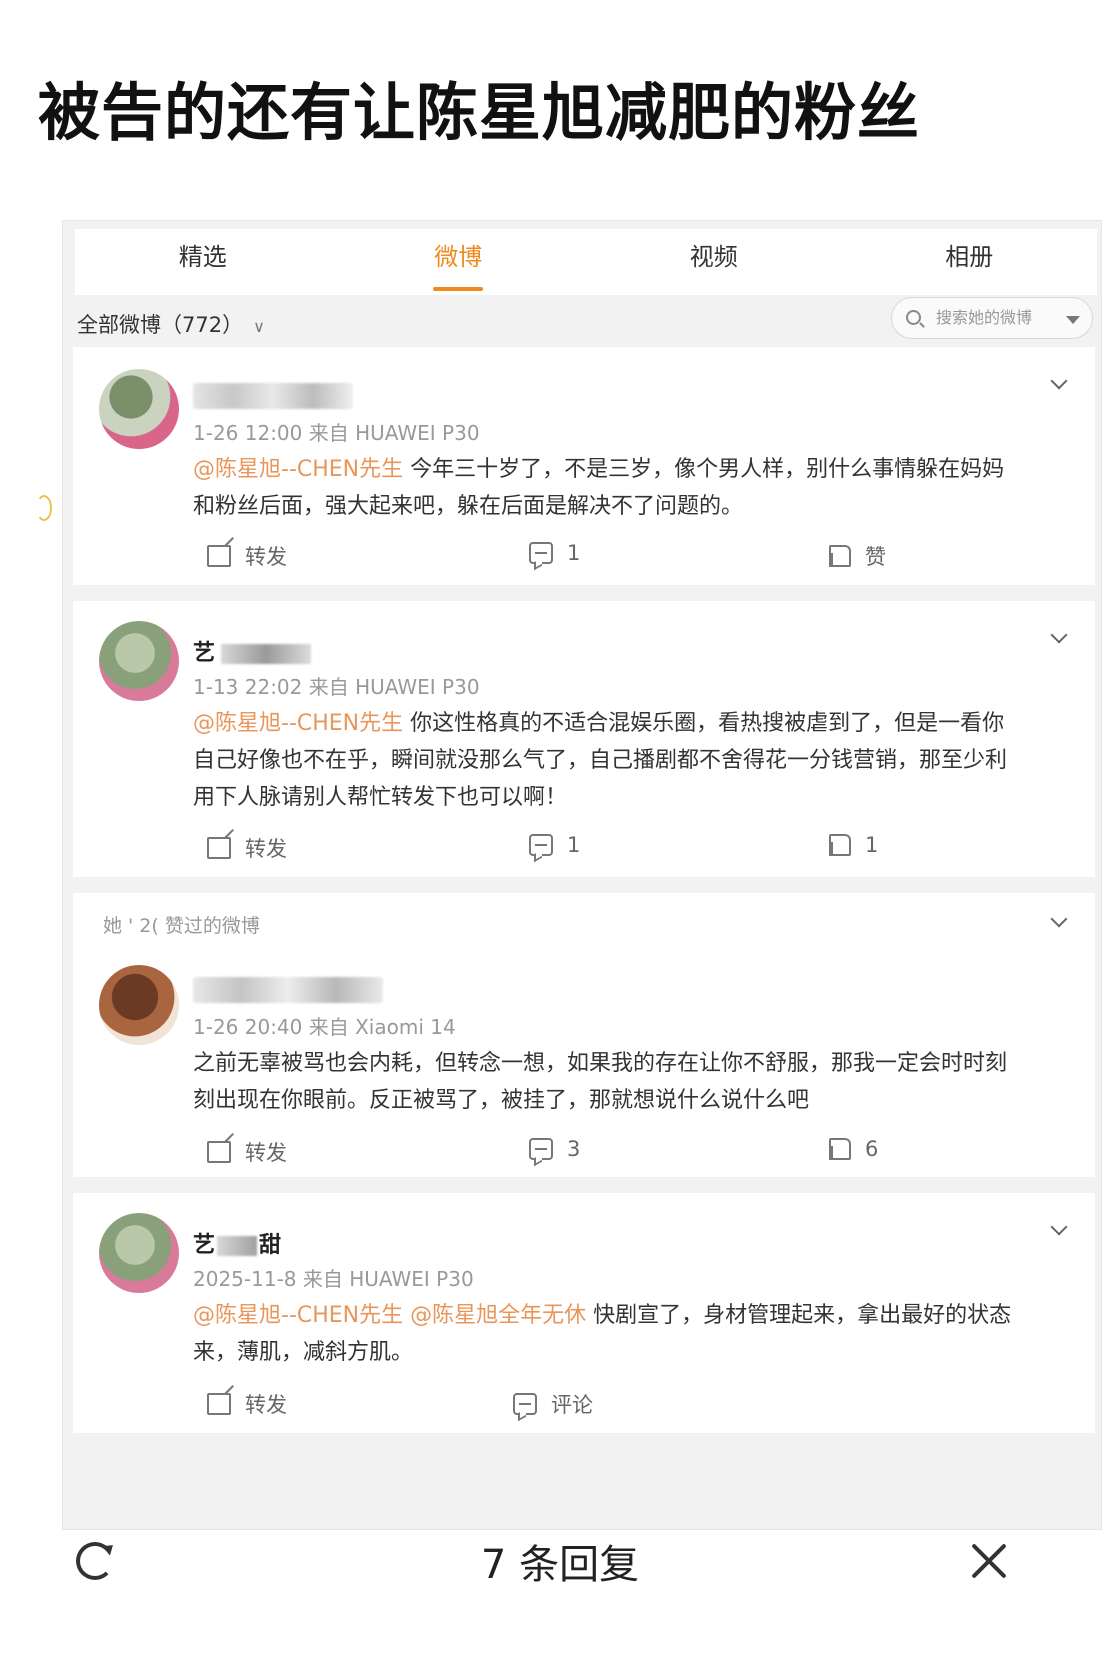 The height and width of the screenshot is (1663, 1120). I want to click on search-placeholder: 搜索她的微博, so click(984, 317).